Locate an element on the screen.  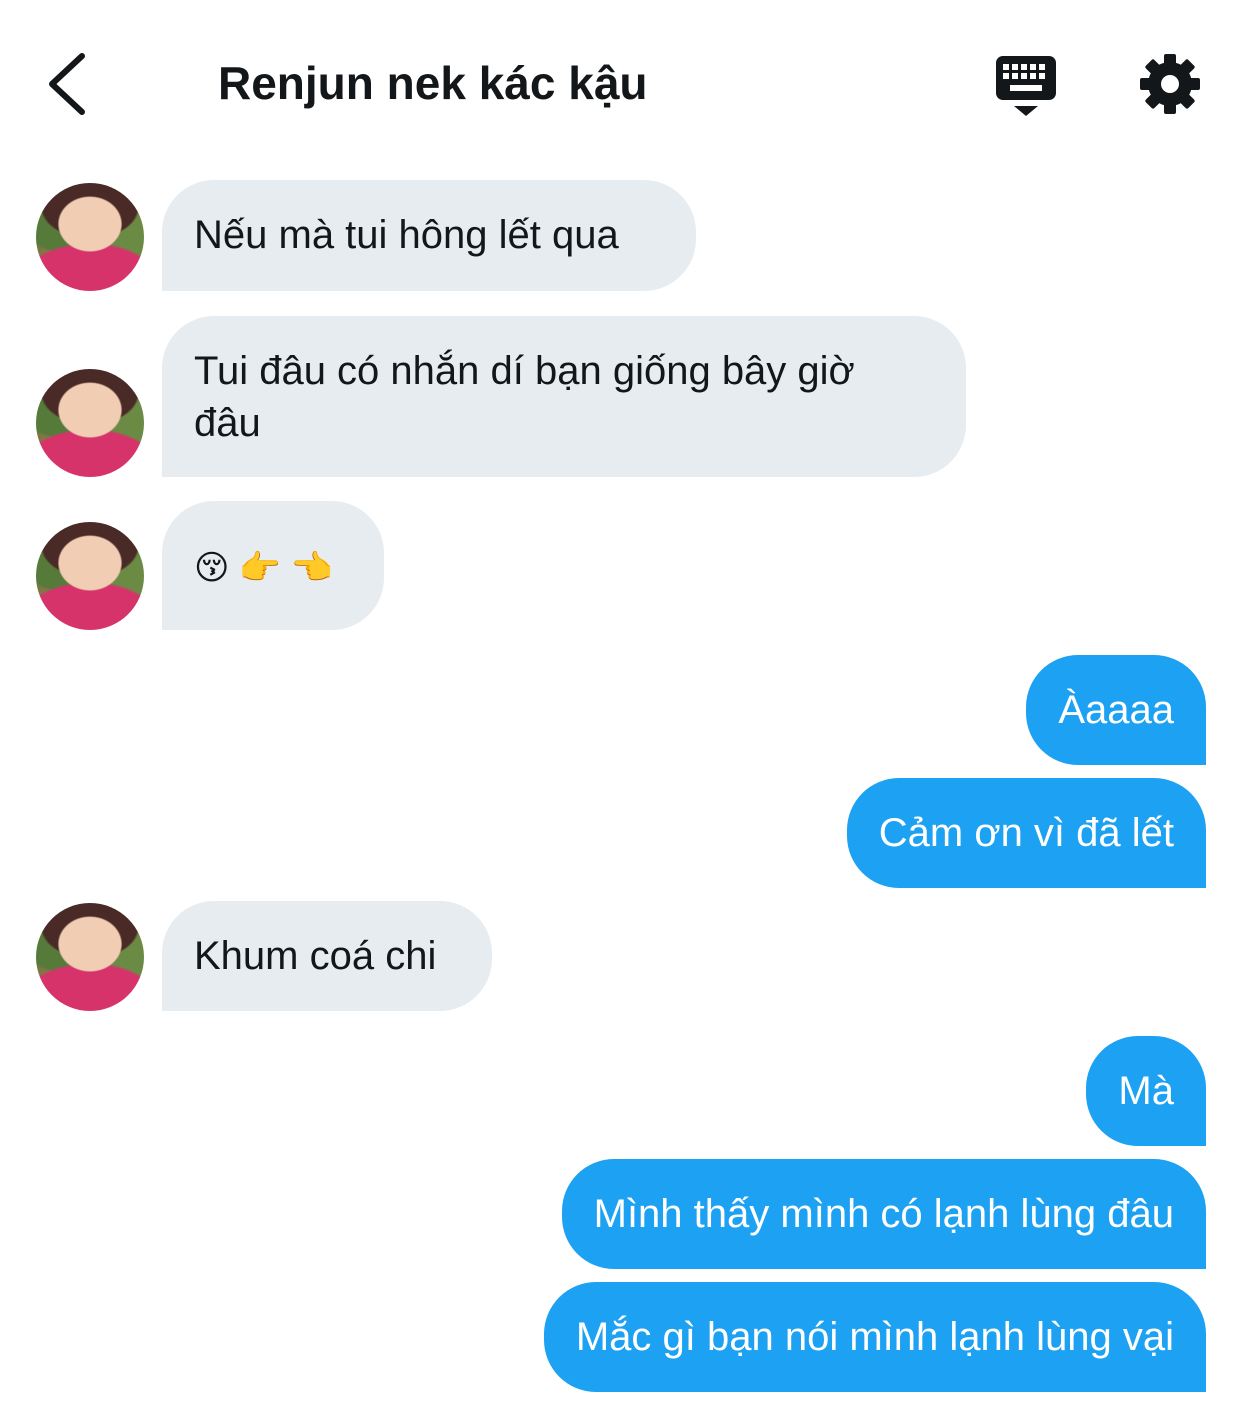
message-bubble-outgoing: Mà is located at coordinates (1146, 1091).